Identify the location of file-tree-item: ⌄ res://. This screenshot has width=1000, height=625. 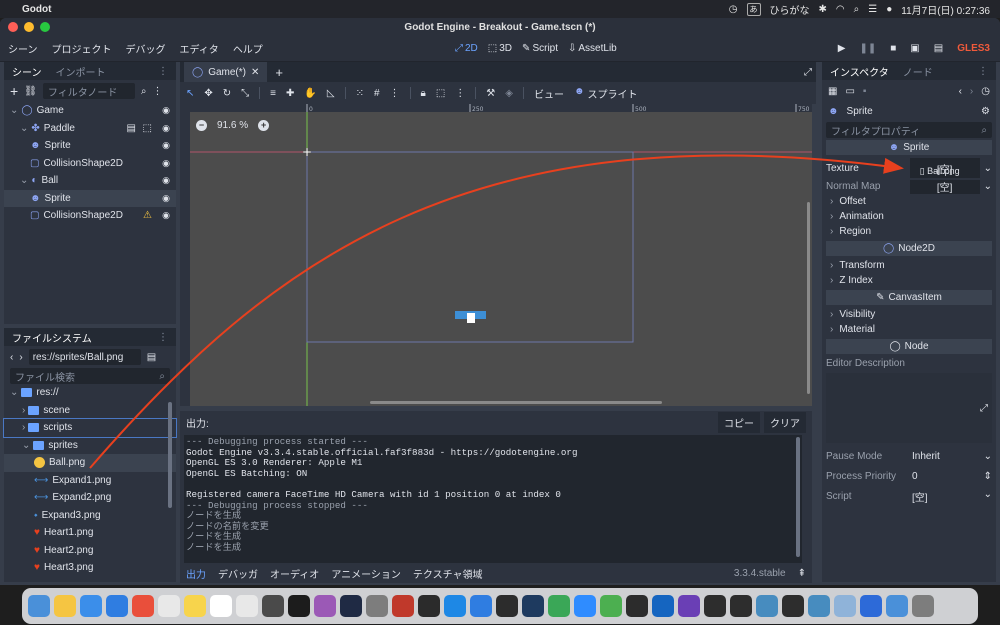
(90, 393).